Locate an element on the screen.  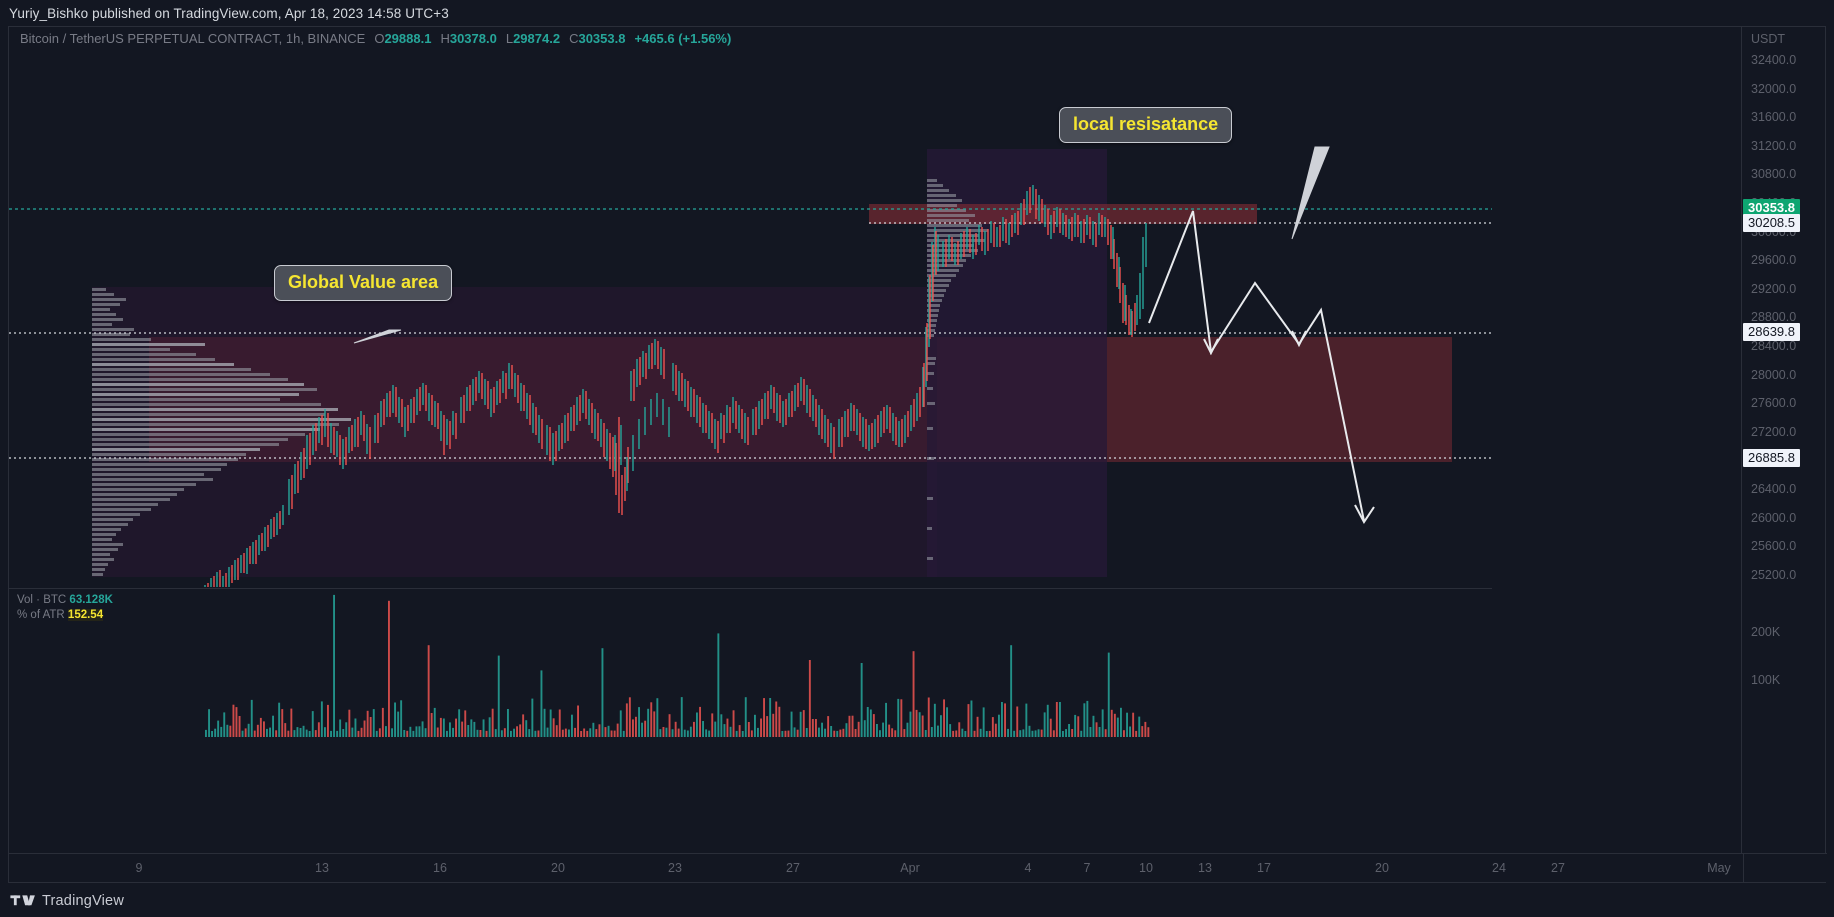
callout-global-value-area: Global Value area is located at coordinates (363, 283).